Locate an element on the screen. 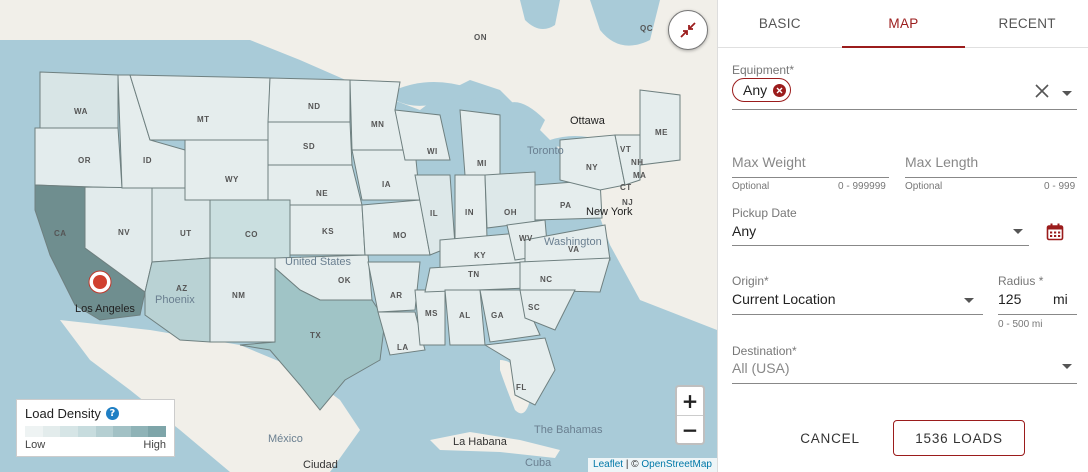  svg-text: Ciudad is located at coordinates (320, 465).